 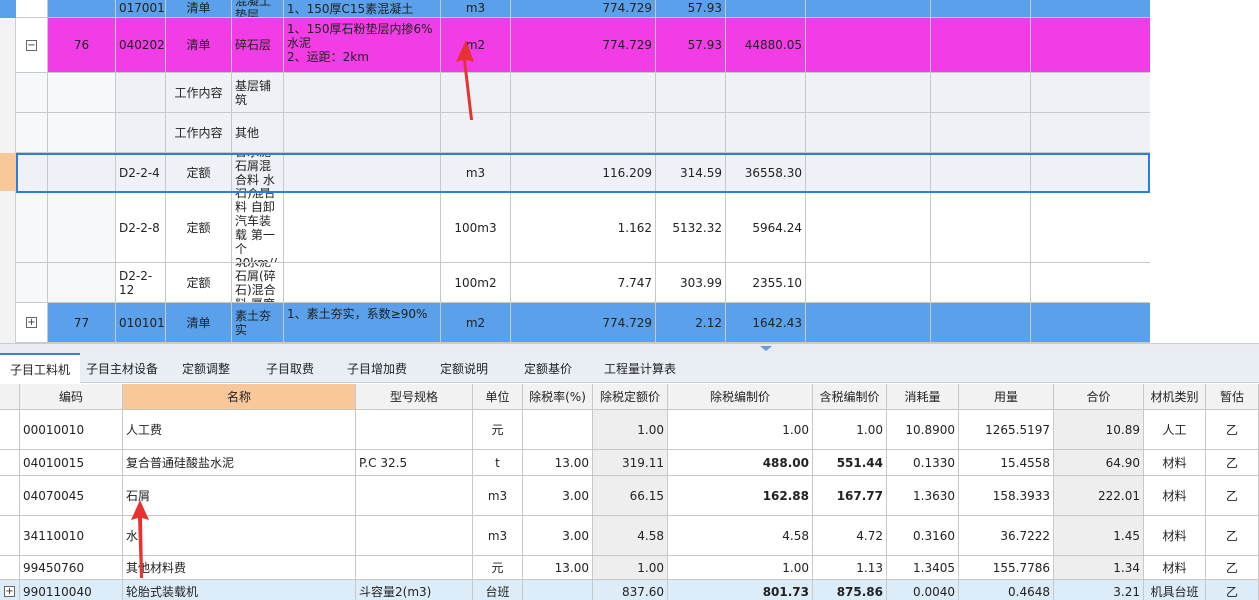 What do you see at coordinates (476, 132) in the screenshot?
I see `row-unit` at bounding box center [476, 132].